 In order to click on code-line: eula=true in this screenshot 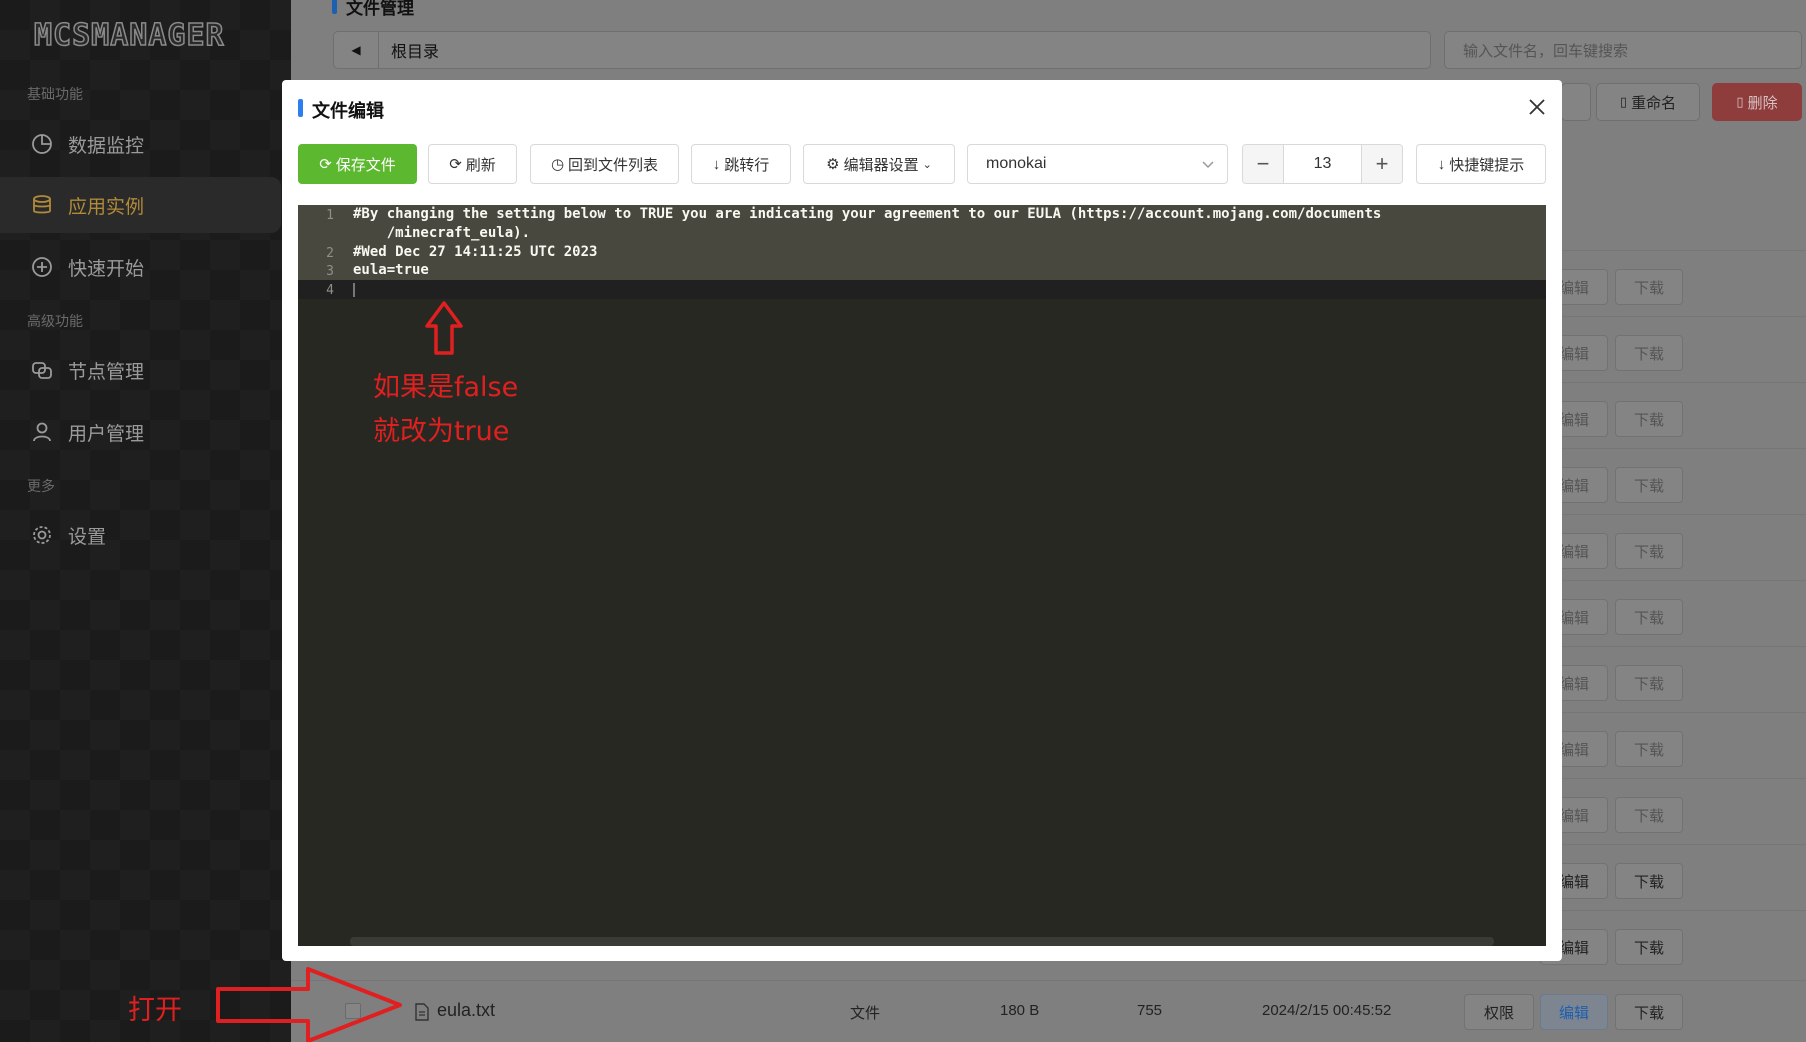, I will do `click(391, 270)`.